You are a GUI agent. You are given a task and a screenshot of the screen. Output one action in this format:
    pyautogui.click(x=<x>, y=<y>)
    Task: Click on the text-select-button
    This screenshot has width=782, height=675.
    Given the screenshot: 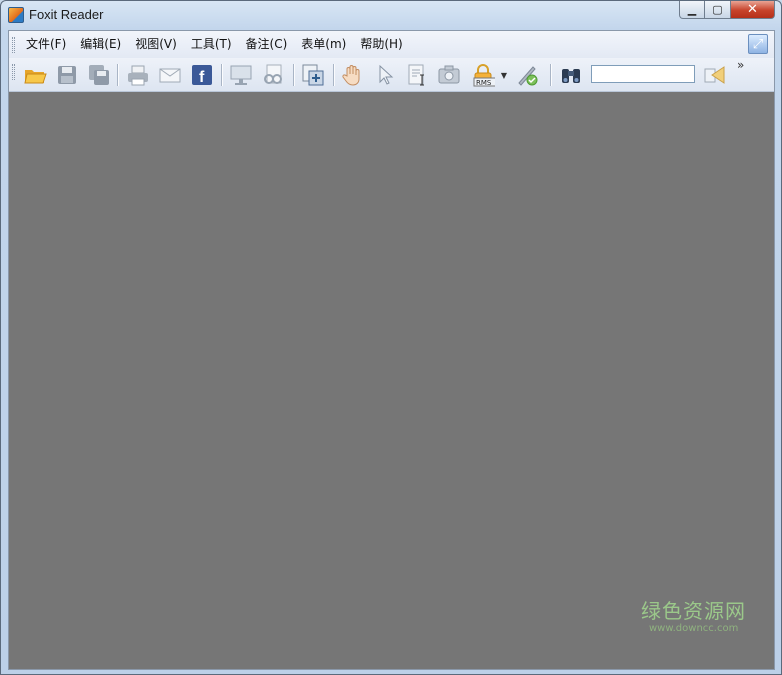 What is the action you would take?
    pyautogui.click(x=417, y=75)
    